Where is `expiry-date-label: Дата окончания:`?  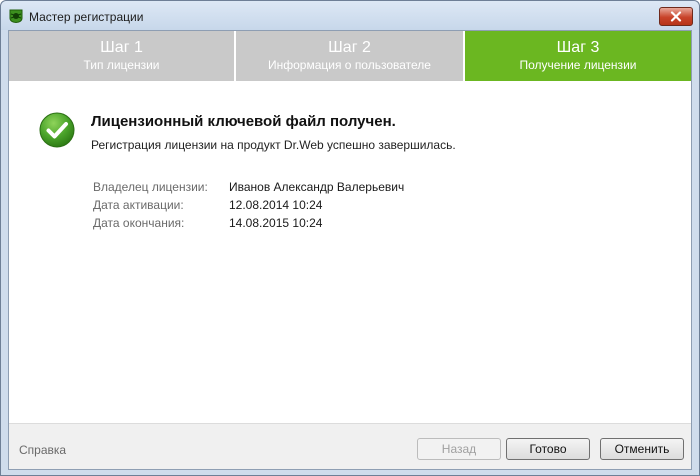
expiry-date-label: Дата окончания: is located at coordinates (139, 223).